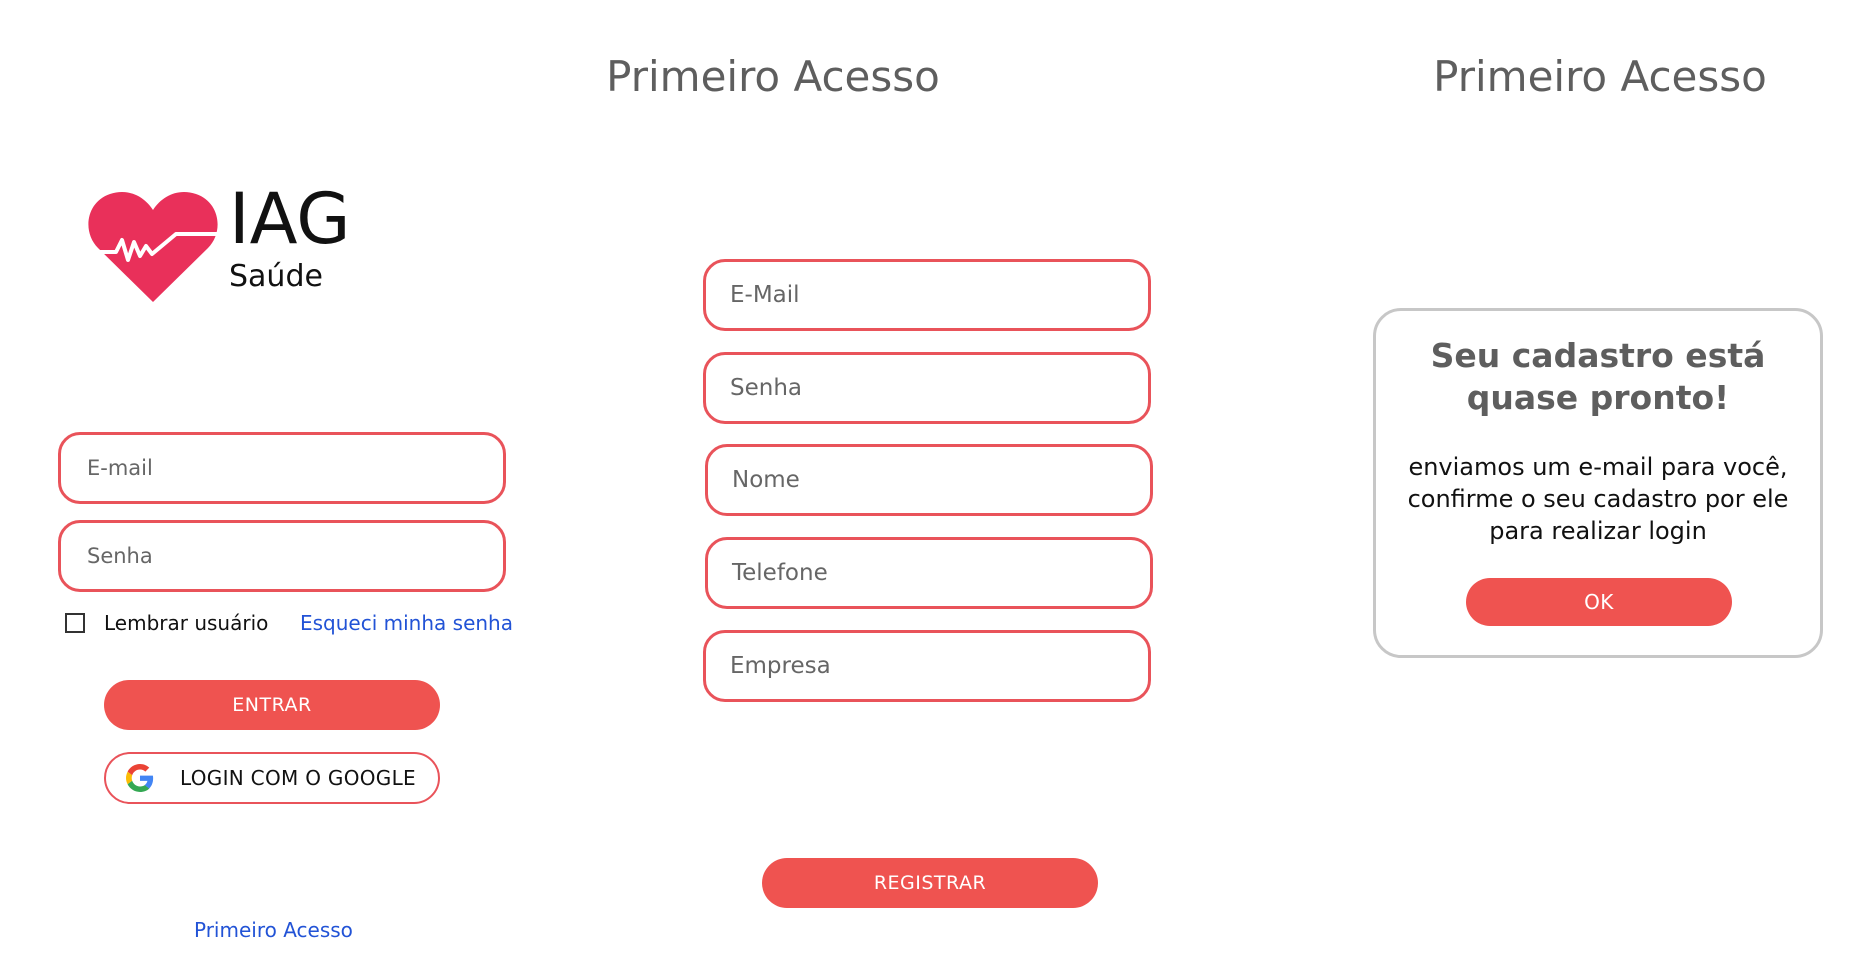 The height and width of the screenshot is (959, 1852). I want to click on google-login-button: LOGIN COM O GOOGLE, so click(272, 778).